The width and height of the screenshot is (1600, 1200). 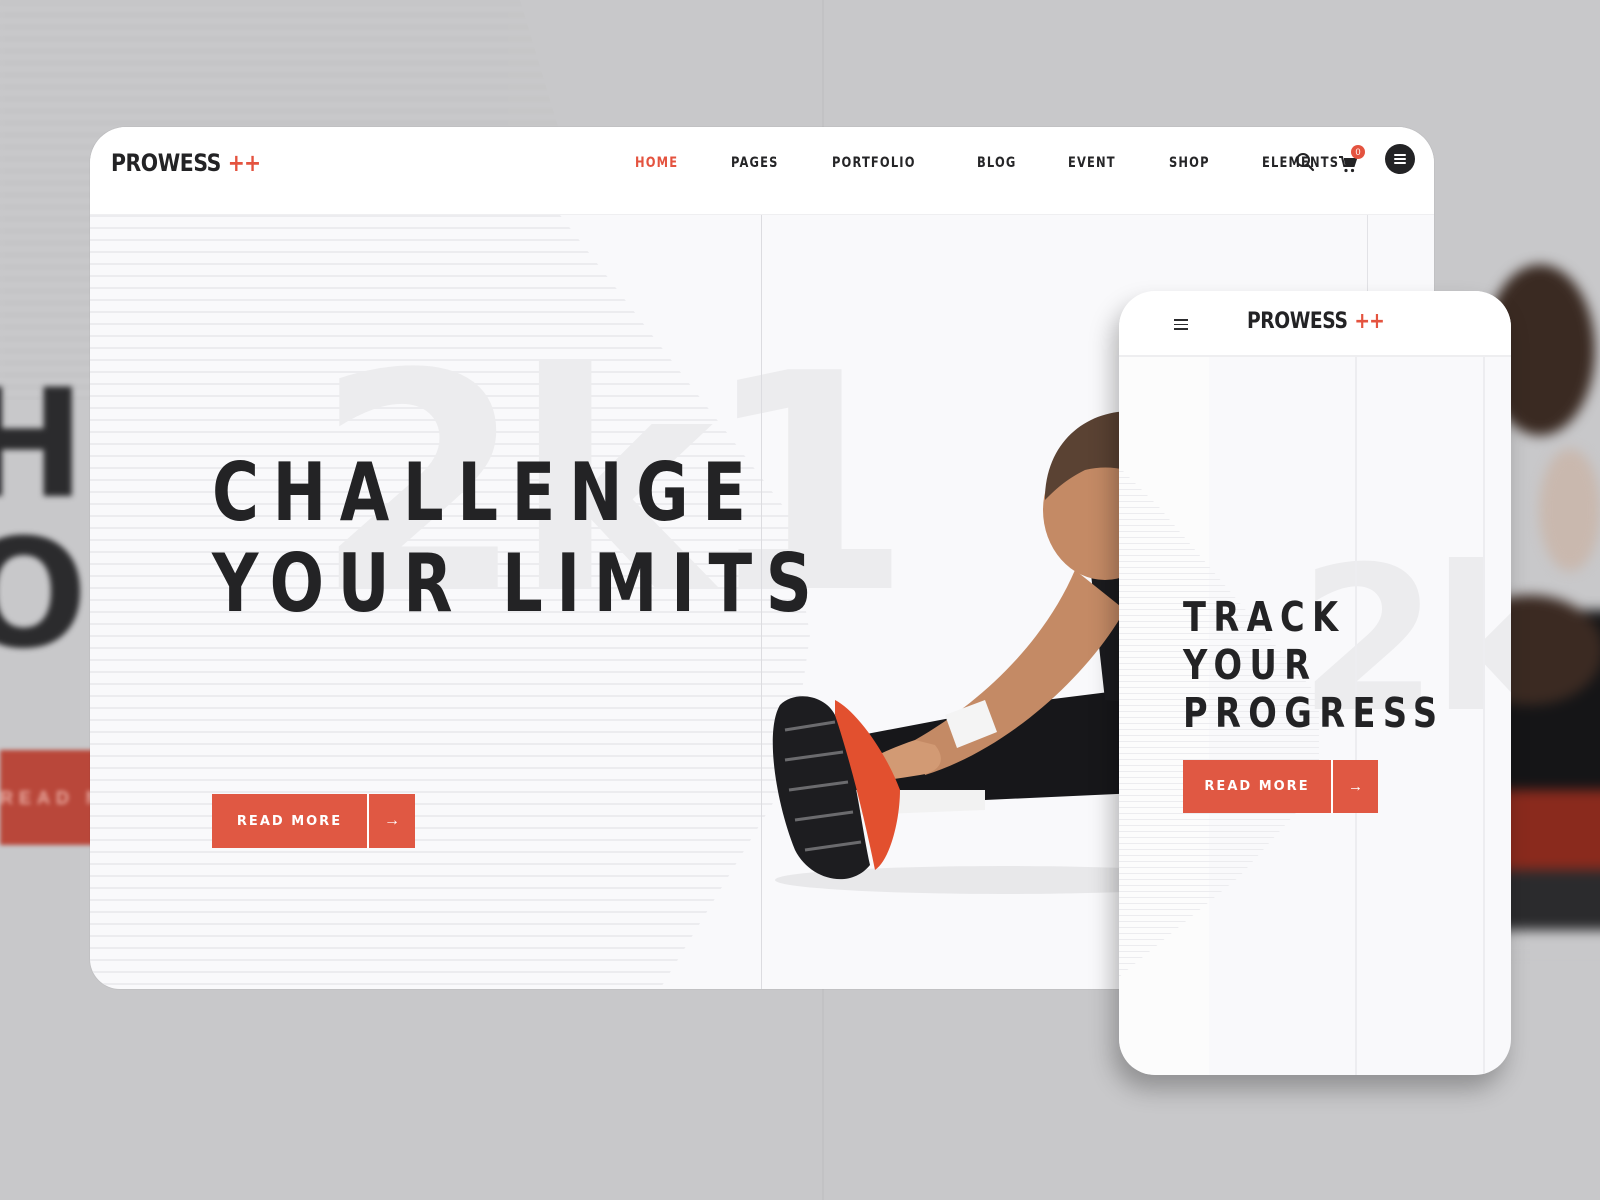 I want to click on hero-title-line: YOUR LIMITS, so click(x=519, y=583).